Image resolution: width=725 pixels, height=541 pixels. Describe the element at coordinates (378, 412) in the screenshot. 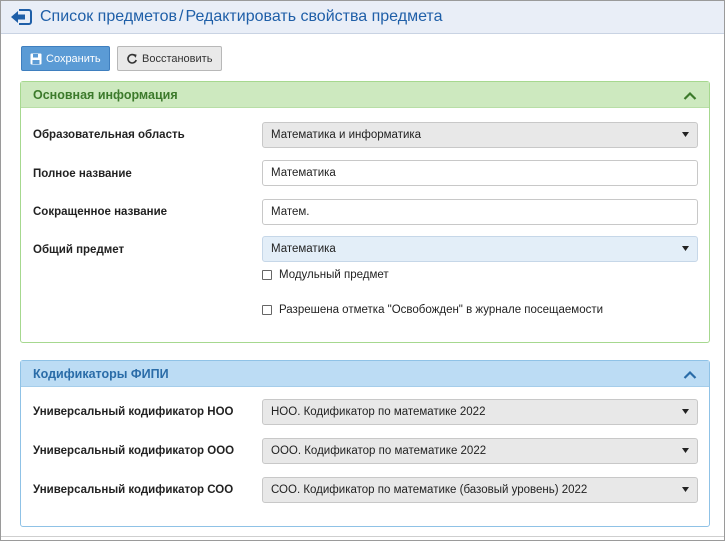

I see `noo-value: НОО. Кодификатор по математике 2022` at that location.